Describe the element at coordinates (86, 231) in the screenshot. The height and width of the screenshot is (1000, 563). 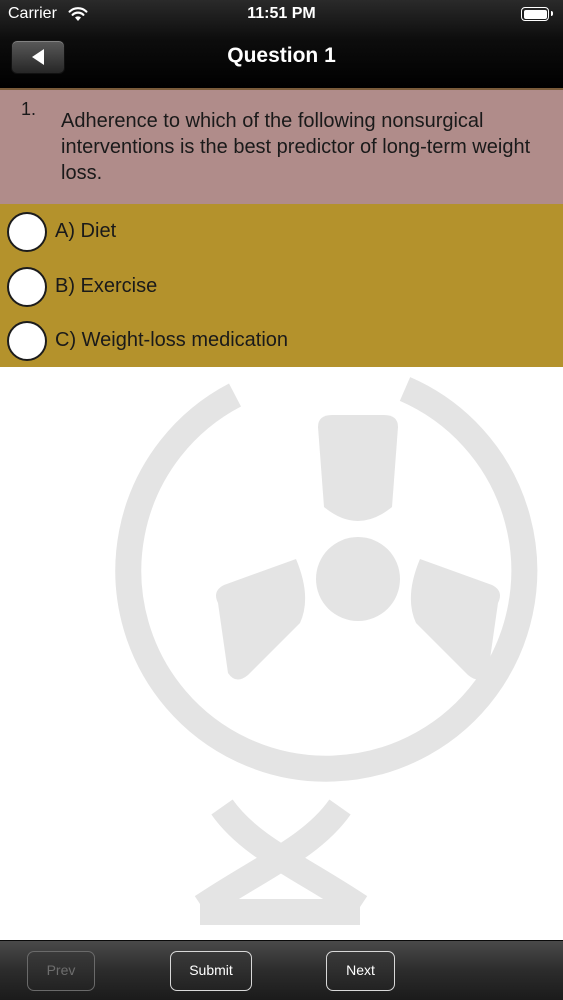
I see `option-label: A) Diet` at that location.